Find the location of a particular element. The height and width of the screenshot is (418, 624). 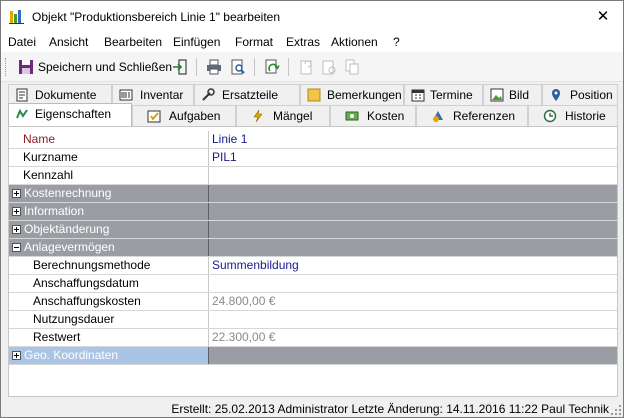

property-key: Kurzname is located at coordinates (109, 157).